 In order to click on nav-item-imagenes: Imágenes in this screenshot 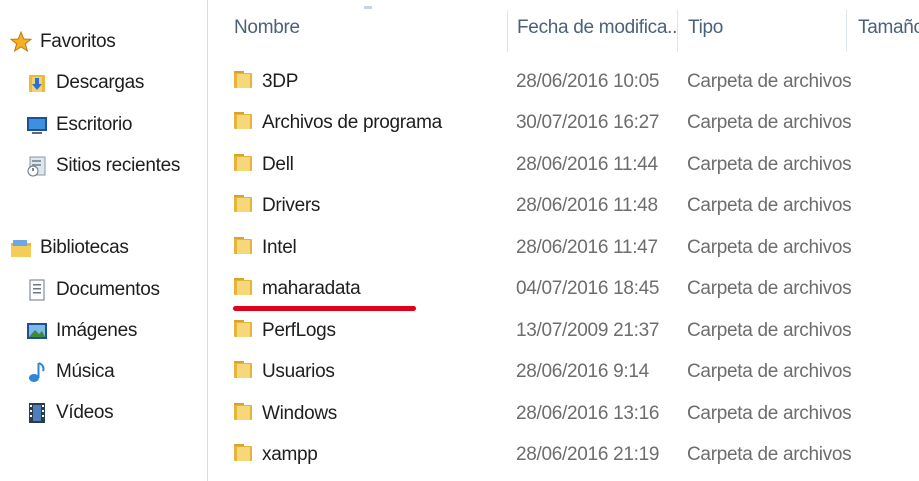, I will do `click(81, 331)`.